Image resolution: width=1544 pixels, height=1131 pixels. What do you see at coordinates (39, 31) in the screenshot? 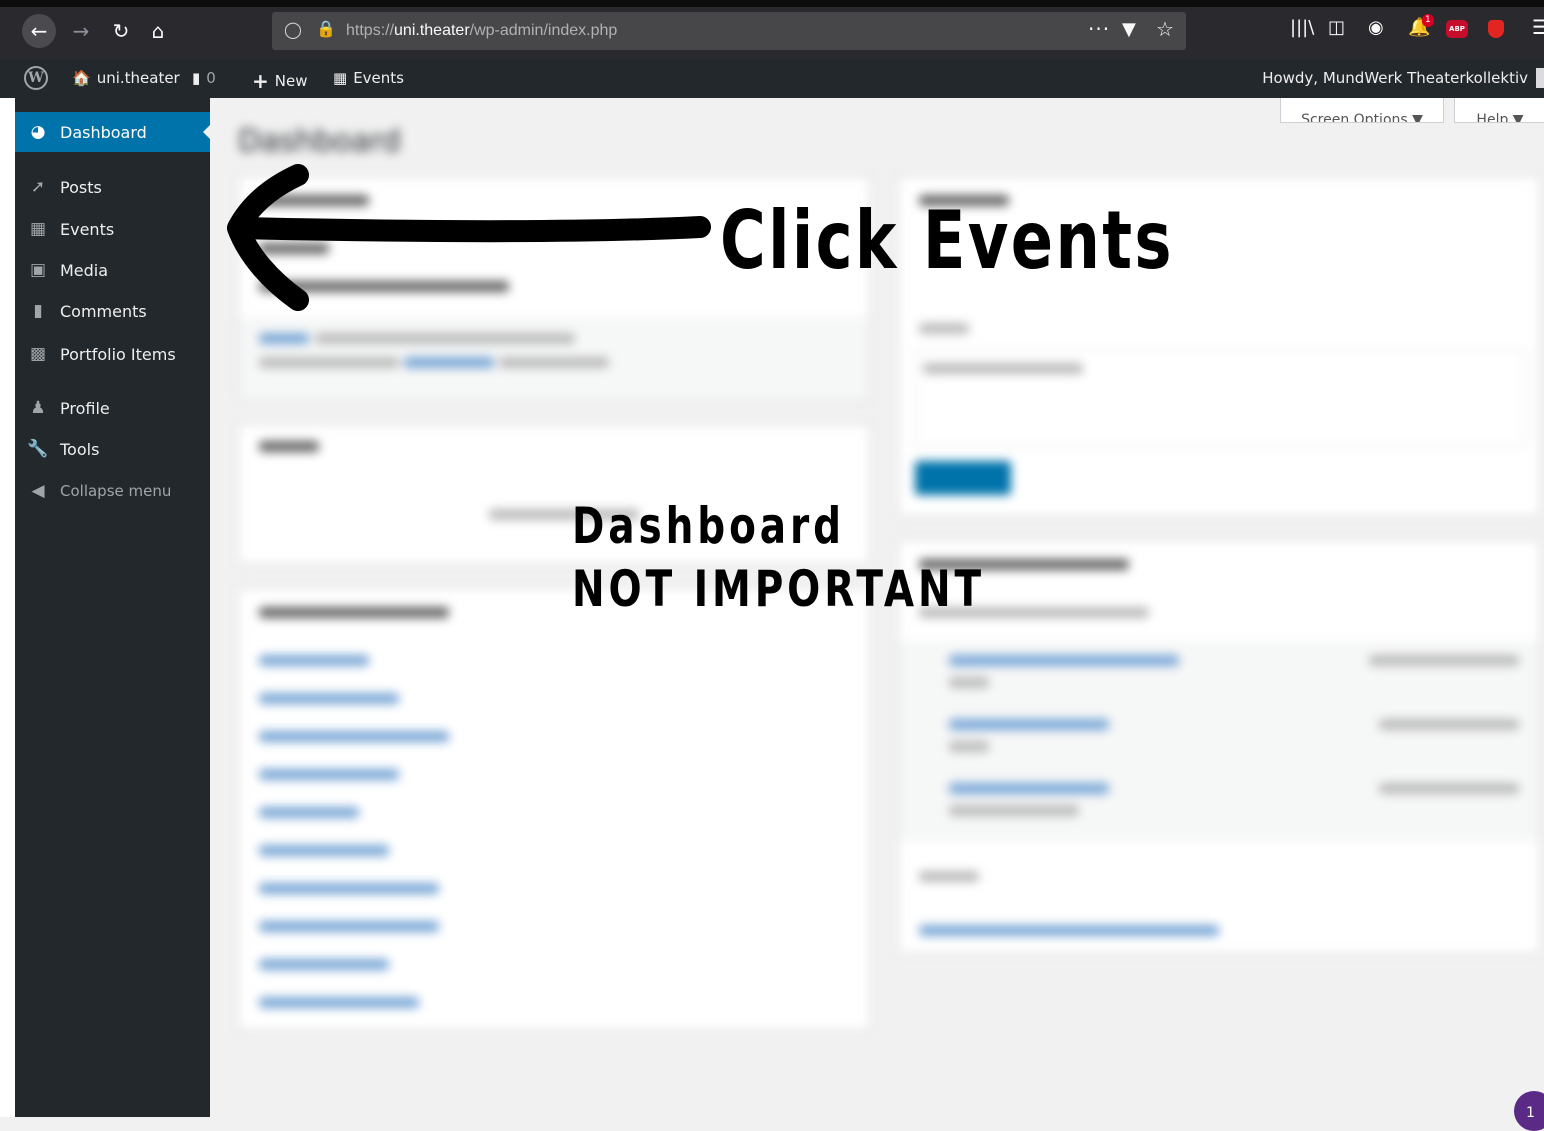
I see `back-icon: ←` at bounding box center [39, 31].